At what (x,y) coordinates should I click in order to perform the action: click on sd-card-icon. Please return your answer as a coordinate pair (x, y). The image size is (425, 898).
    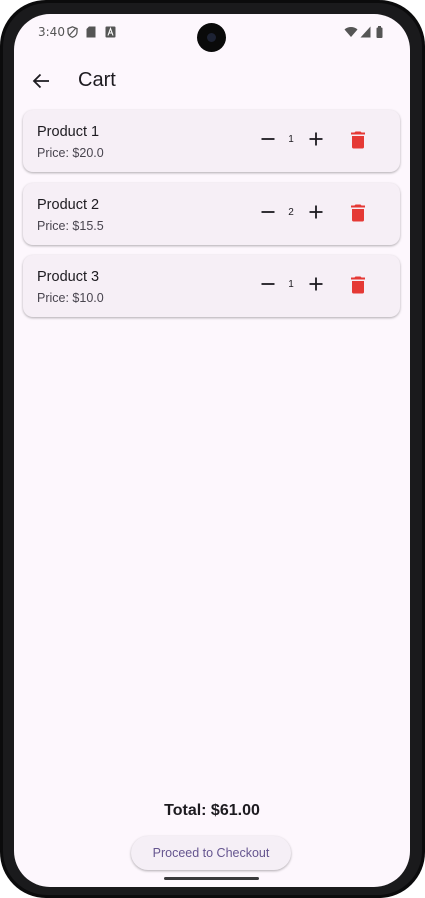
    Looking at the image, I should click on (91, 34).